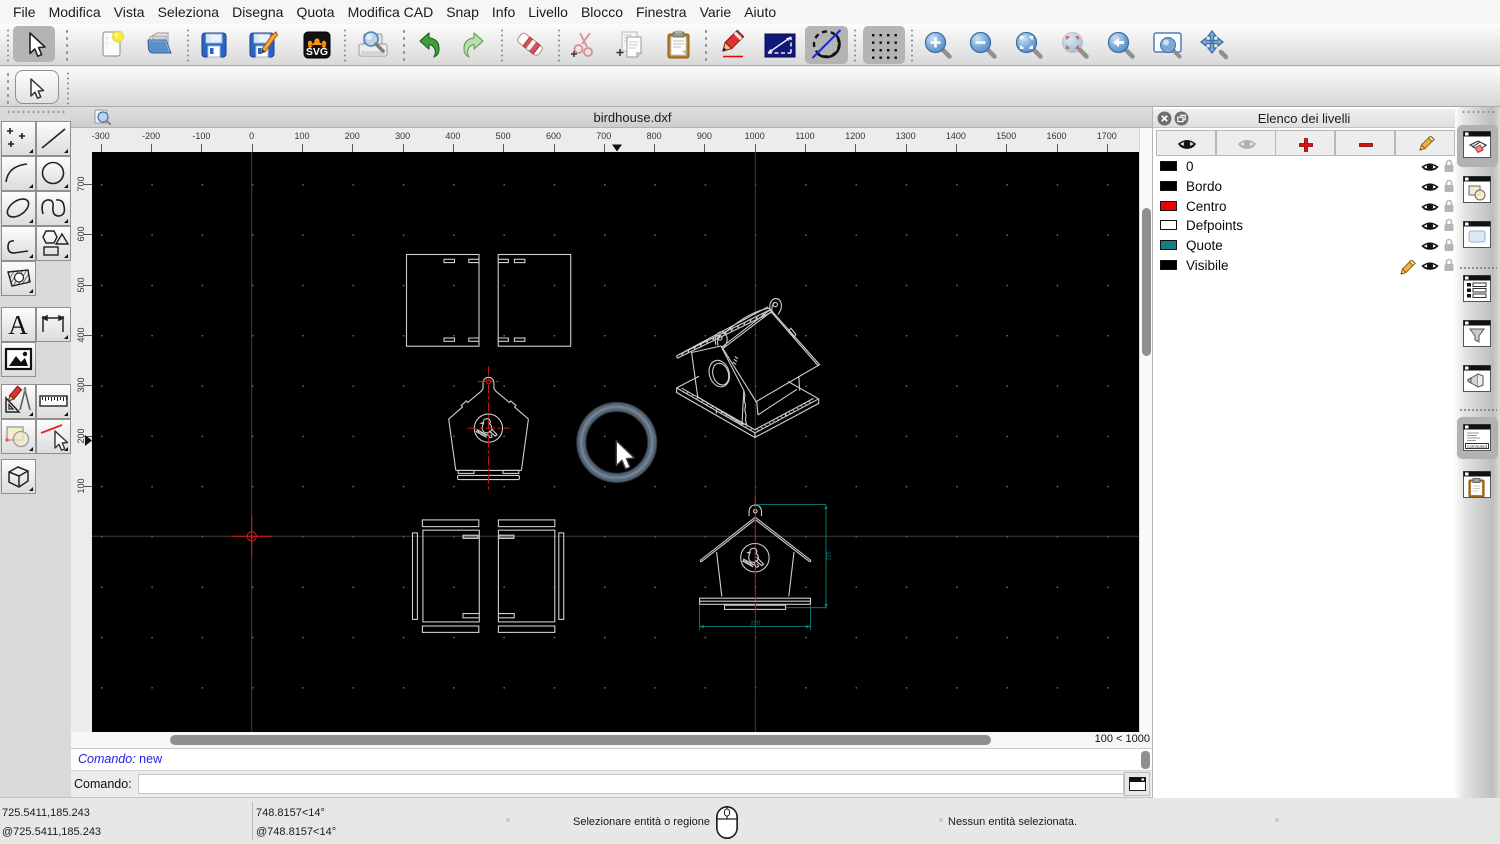 The image size is (1500, 844). Describe the element at coordinates (1477, 446) in the screenshot. I see `svg-text: command` at that location.